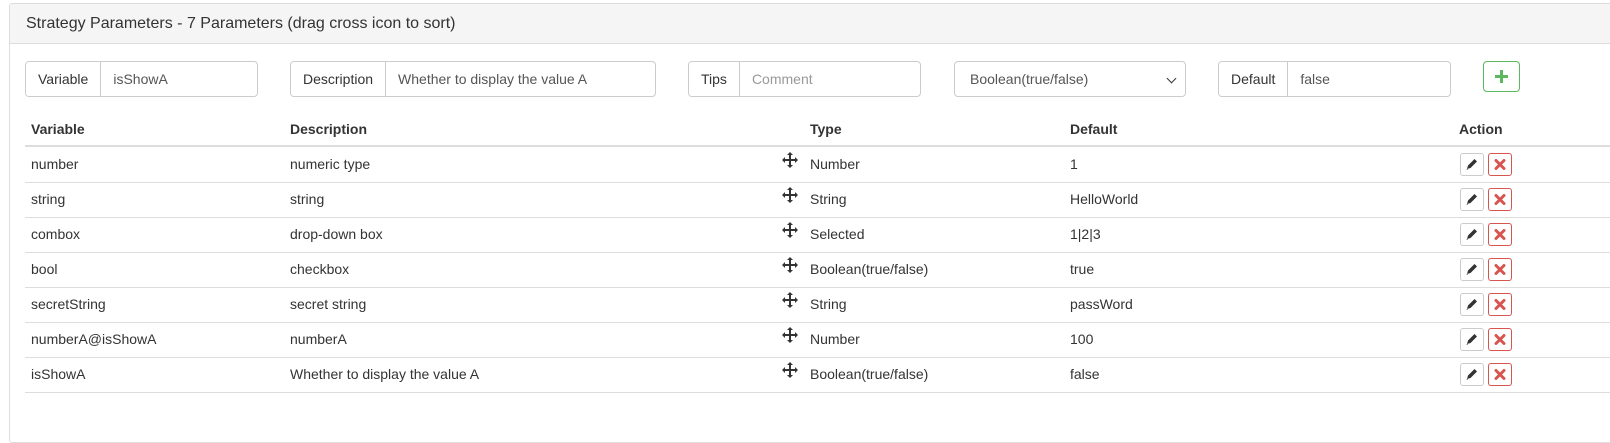 The width and height of the screenshot is (1610, 443). I want to click on table-row: numberA@isShowA numberA Number 100, so click(817, 340).